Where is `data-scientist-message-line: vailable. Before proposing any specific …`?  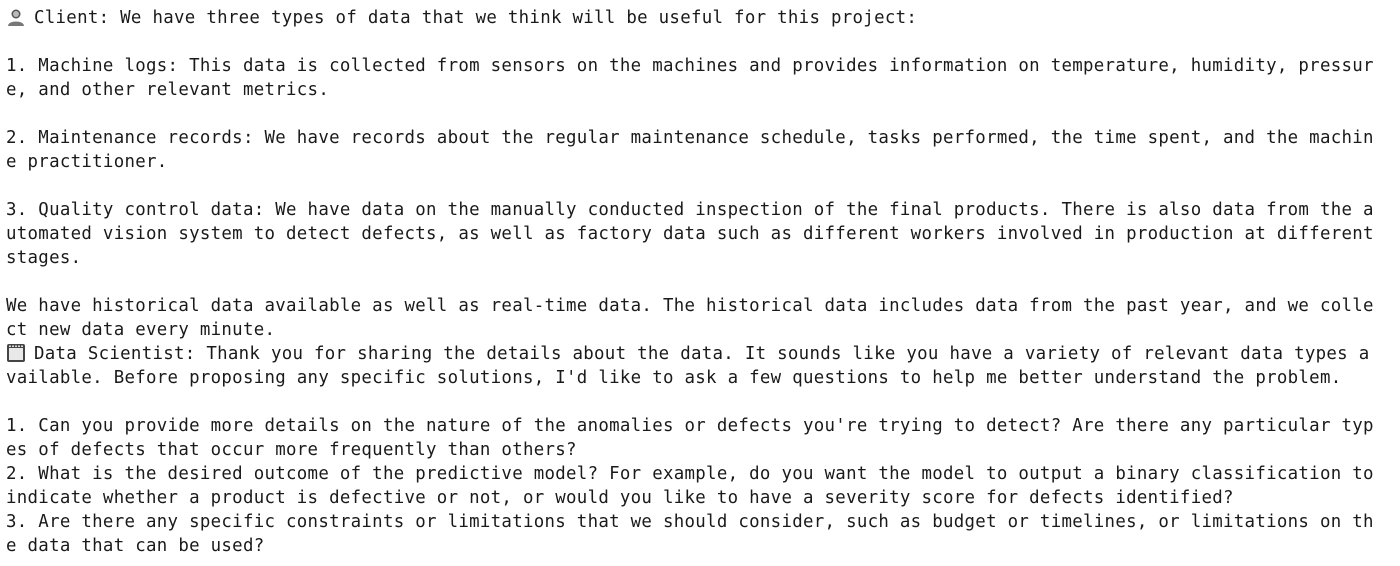 data-scientist-message-line: vailable. Before proposing any specific … is located at coordinates (674, 378).